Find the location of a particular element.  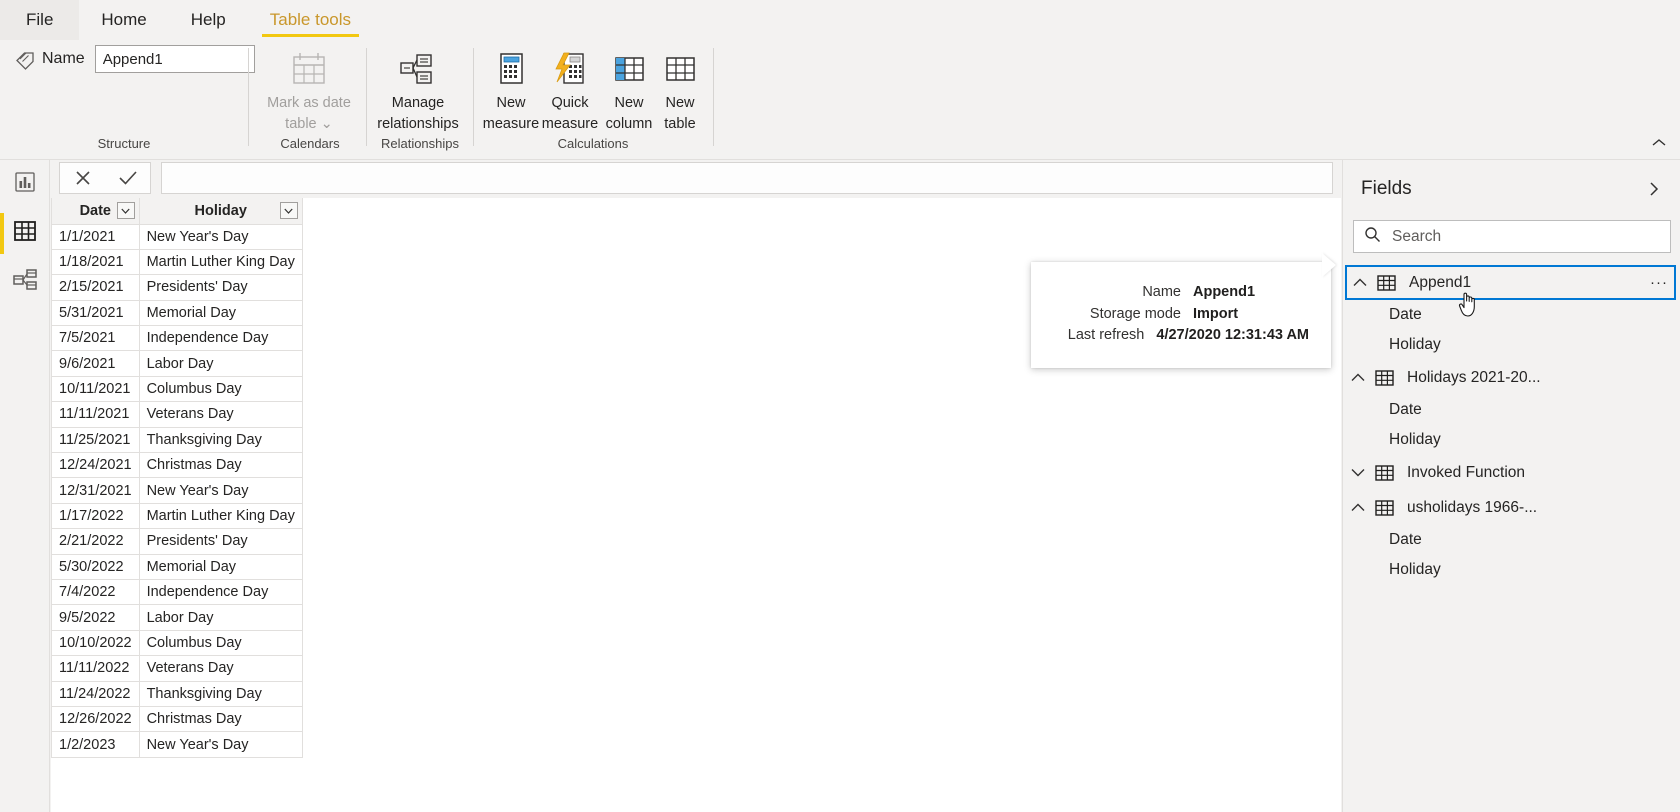

table-row: 1/17/2022 Martin Luther King Day is located at coordinates (177, 516).